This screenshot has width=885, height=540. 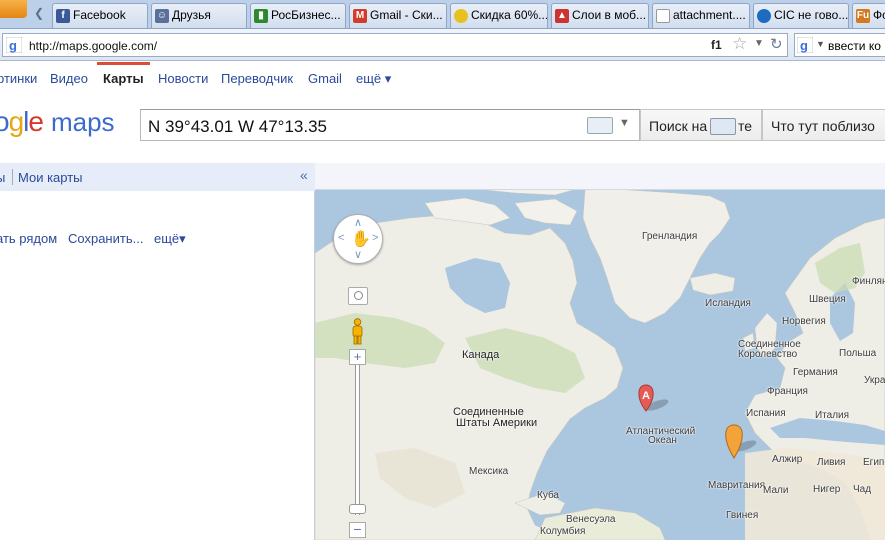 I want to click on pan-control: ∧ < > ∨ ✋, so click(x=358, y=239).